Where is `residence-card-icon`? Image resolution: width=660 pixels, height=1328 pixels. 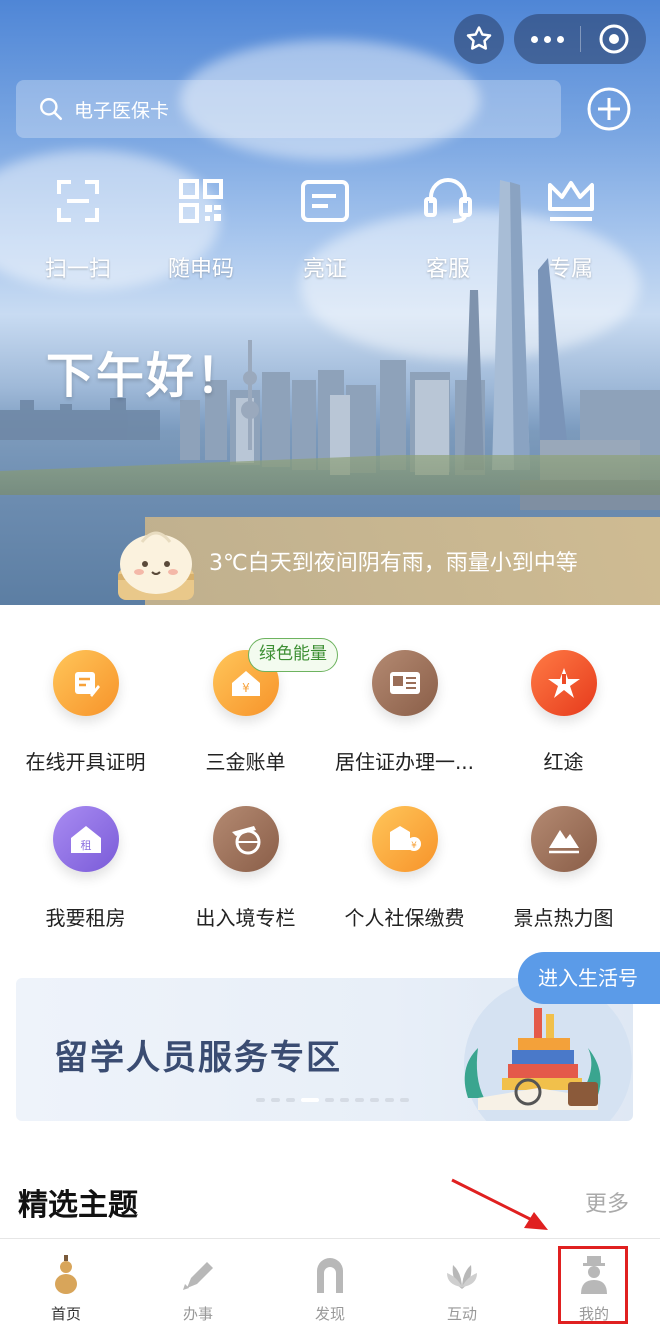
residence-card-icon is located at coordinates (404, 683).